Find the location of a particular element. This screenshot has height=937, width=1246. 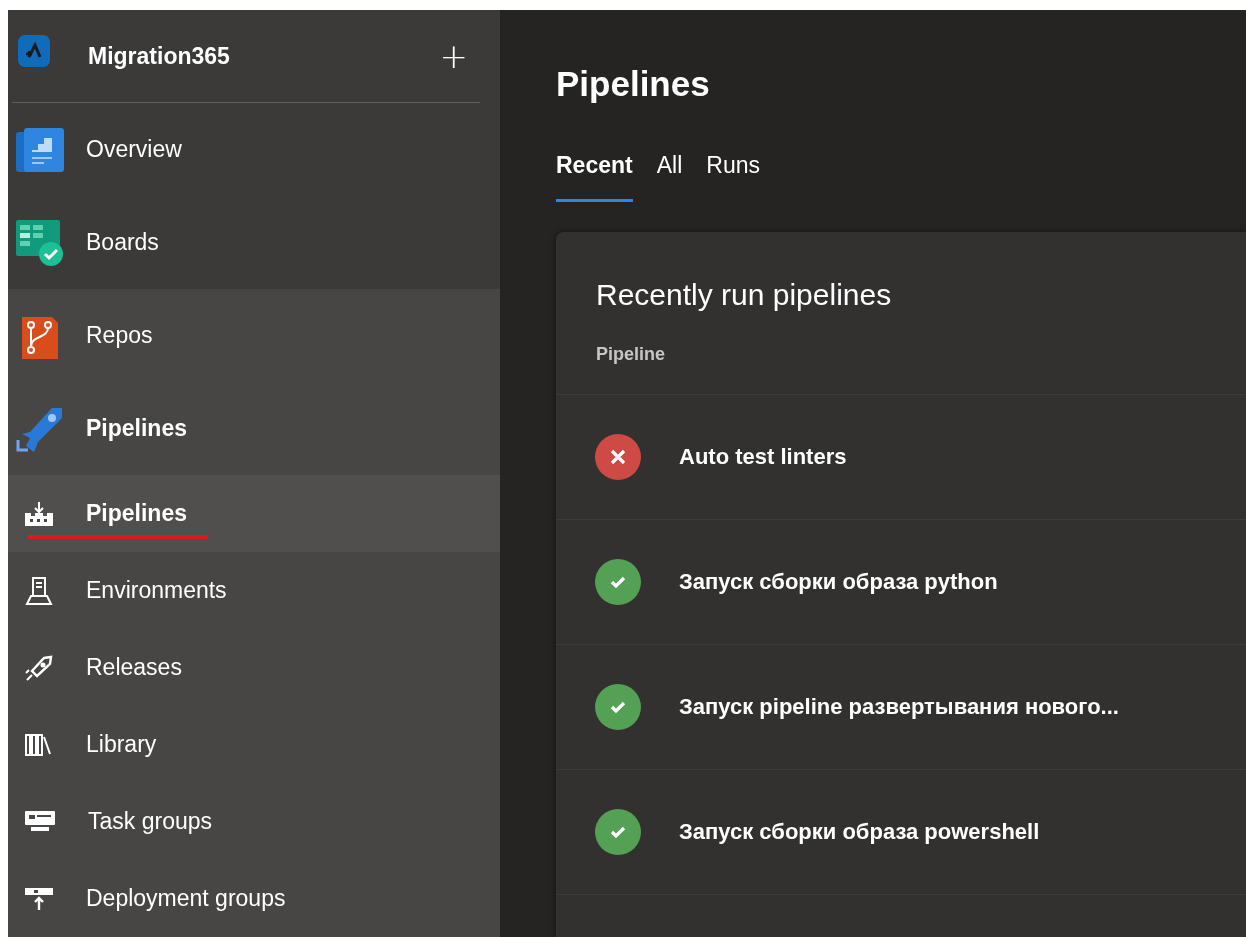

pipeline-row: Запуск сборки образа python is located at coordinates (901, 582).